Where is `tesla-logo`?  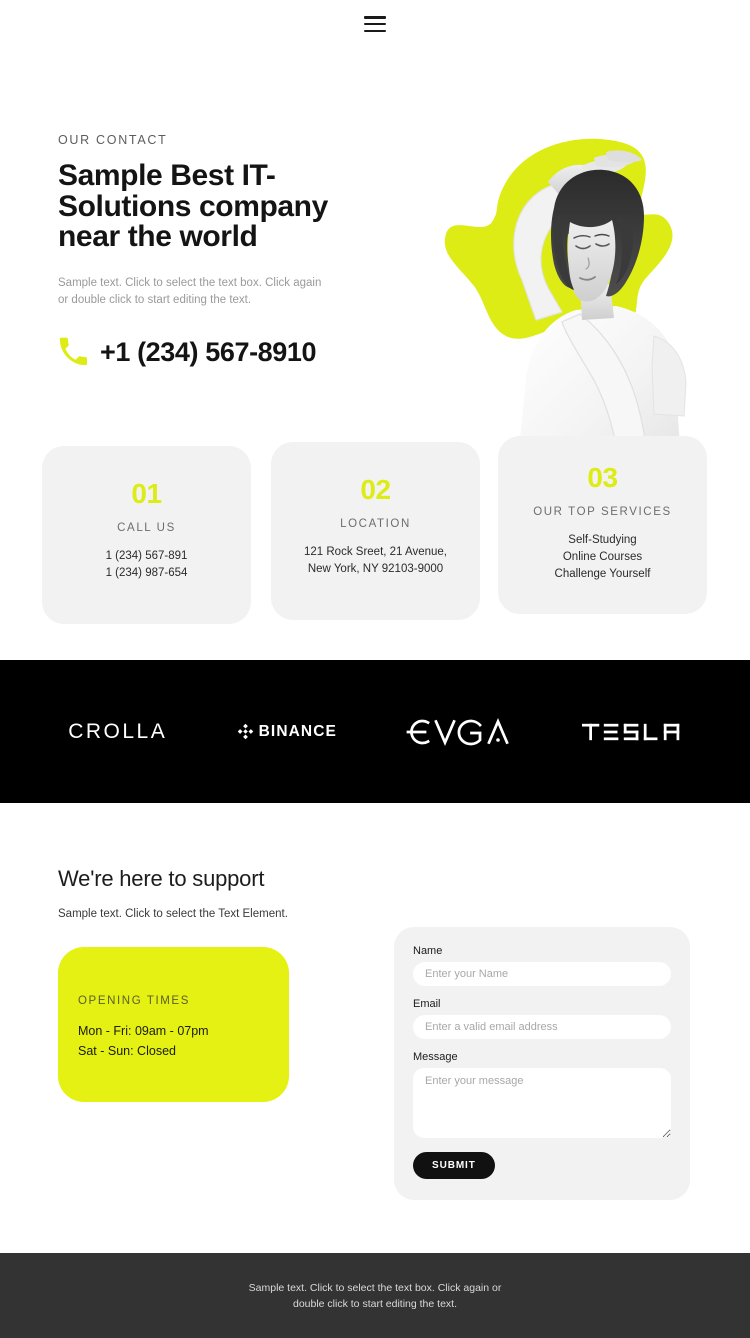 tesla-logo is located at coordinates (631, 732).